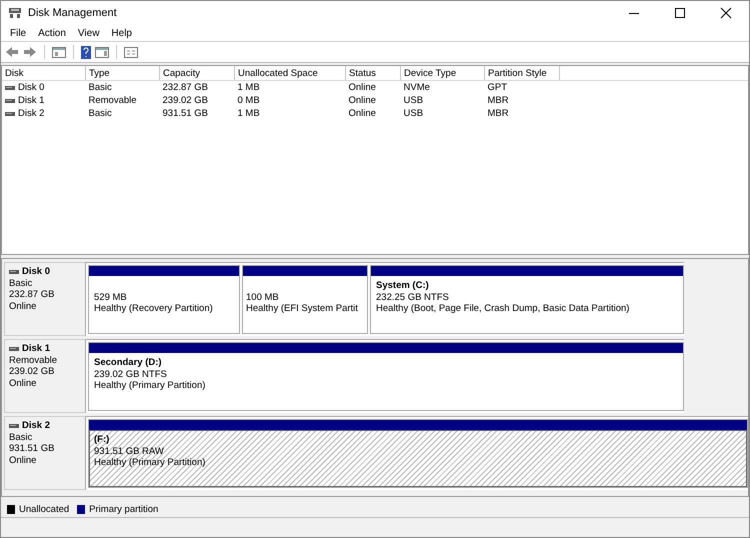 The width and height of the screenshot is (750, 538). What do you see at coordinates (44, 509) in the screenshot?
I see `legend-label: Unallocated` at bounding box center [44, 509].